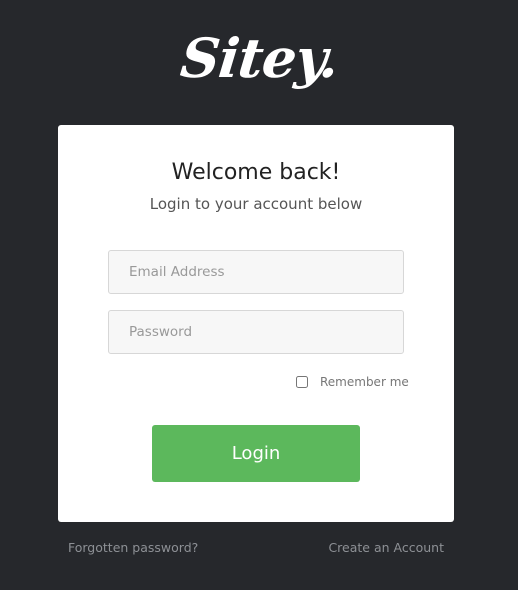 The height and width of the screenshot is (590, 518). What do you see at coordinates (364, 382) in the screenshot?
I see `remember-me-label: Remember me` at bounding box center [364, 382].